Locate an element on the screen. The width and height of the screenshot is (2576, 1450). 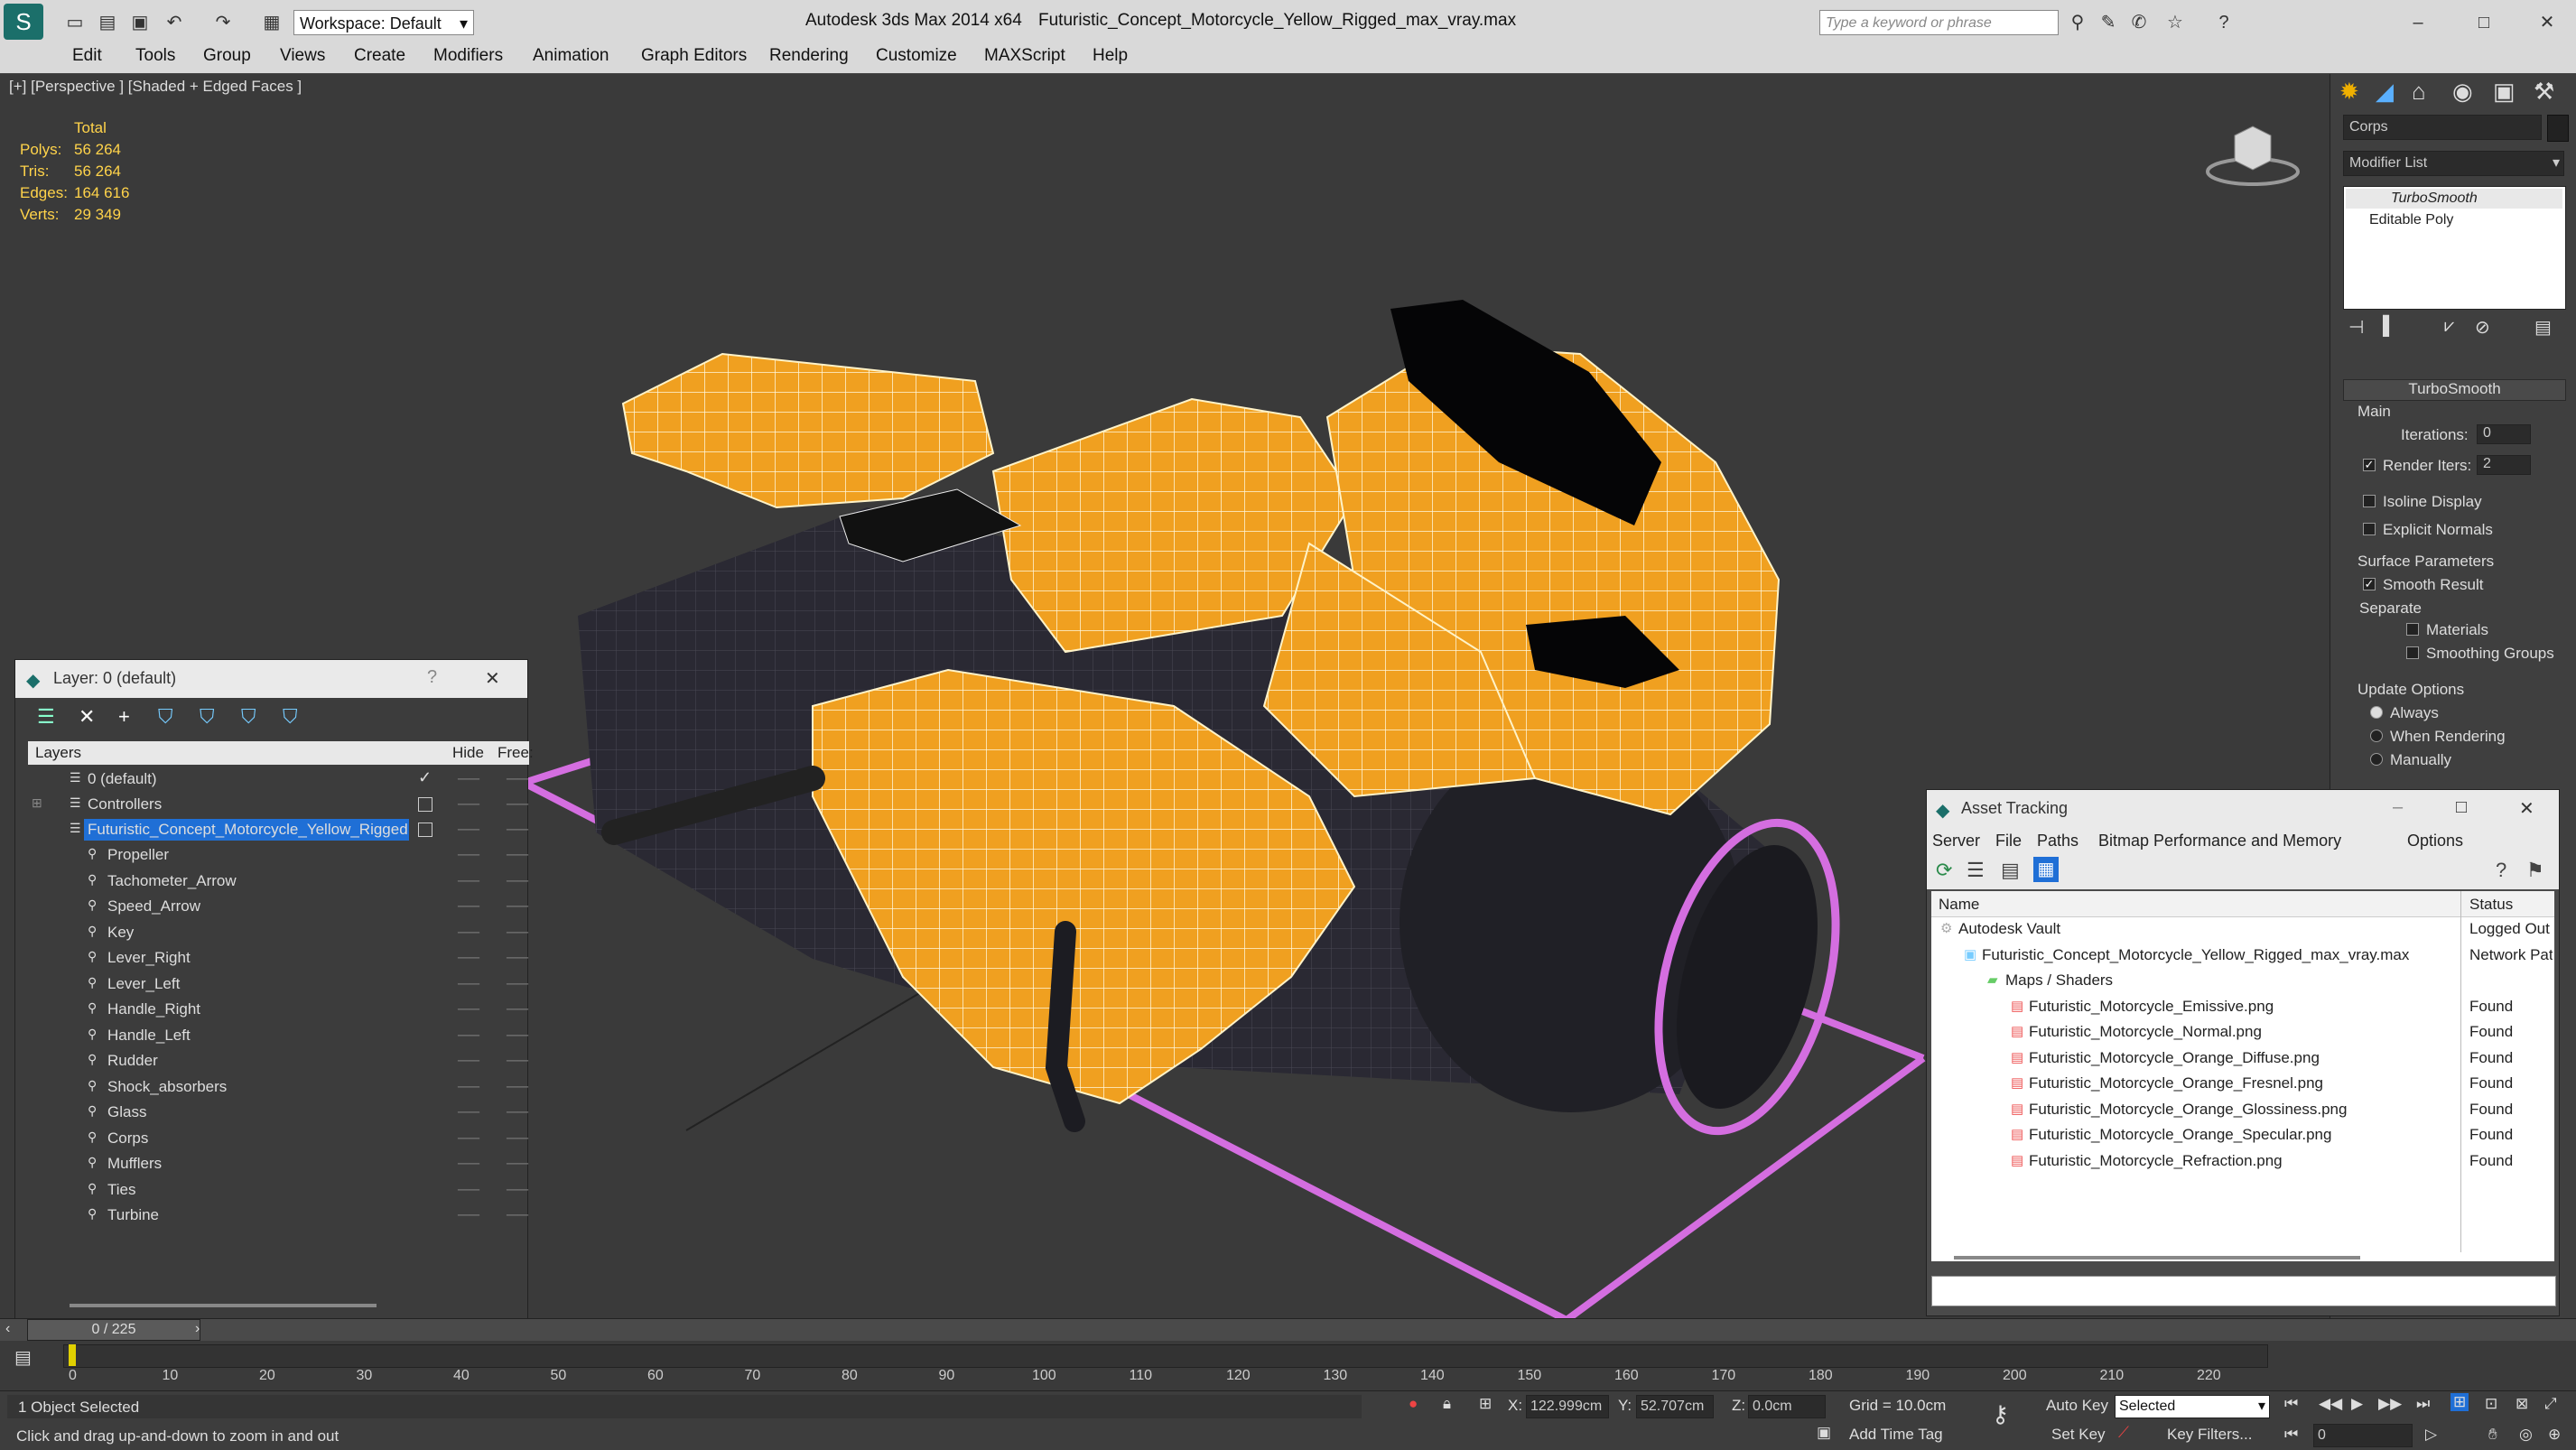
explicit-normals-checkbox is located at coordinates (2369, 529).